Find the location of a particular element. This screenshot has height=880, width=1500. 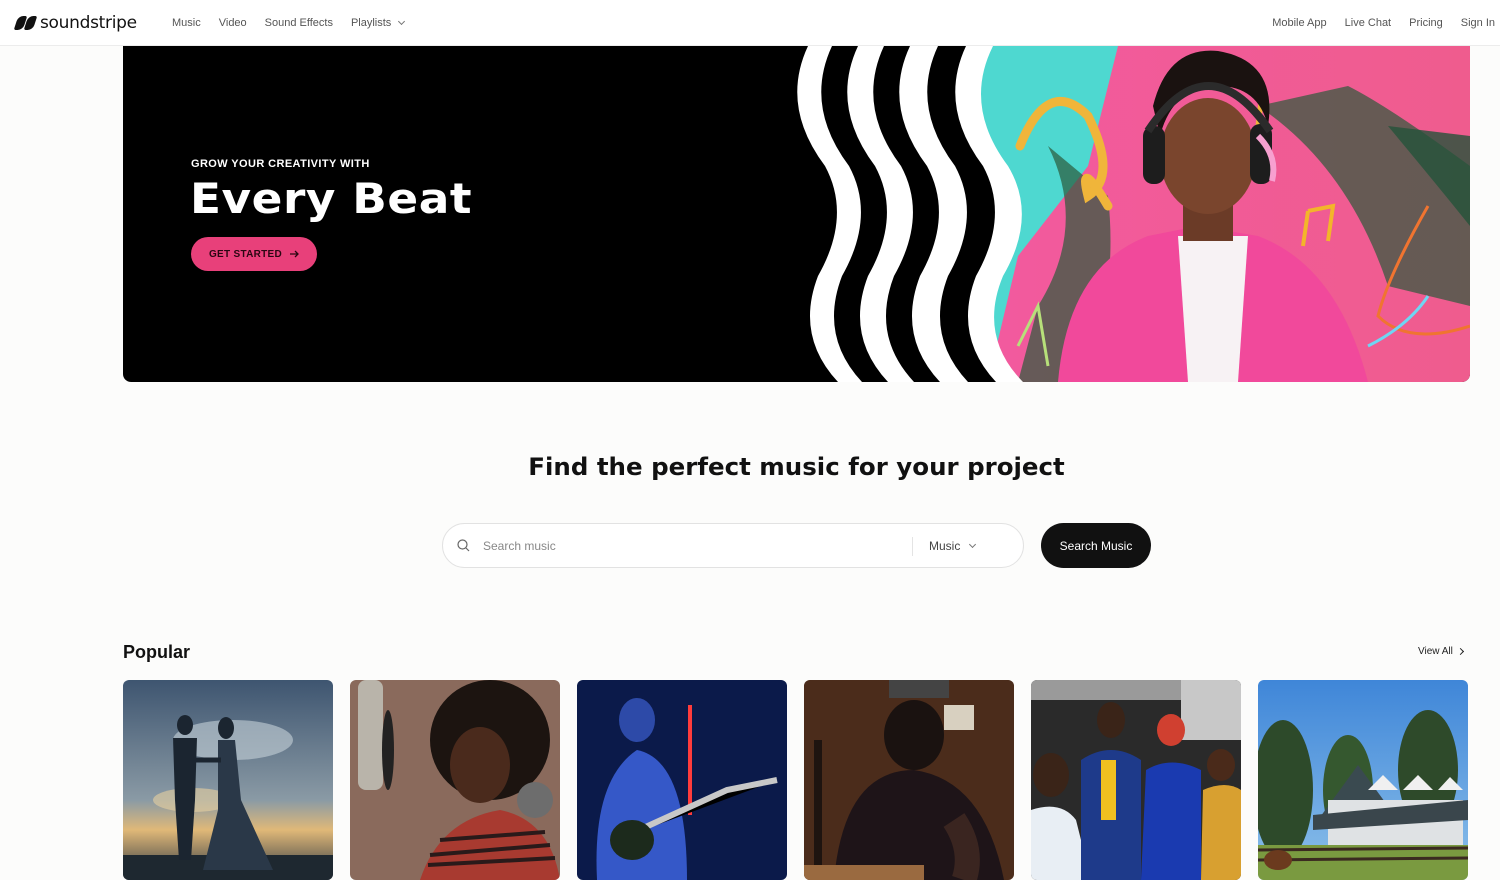

search-type-select: Music is located at coordinates (953, 545).